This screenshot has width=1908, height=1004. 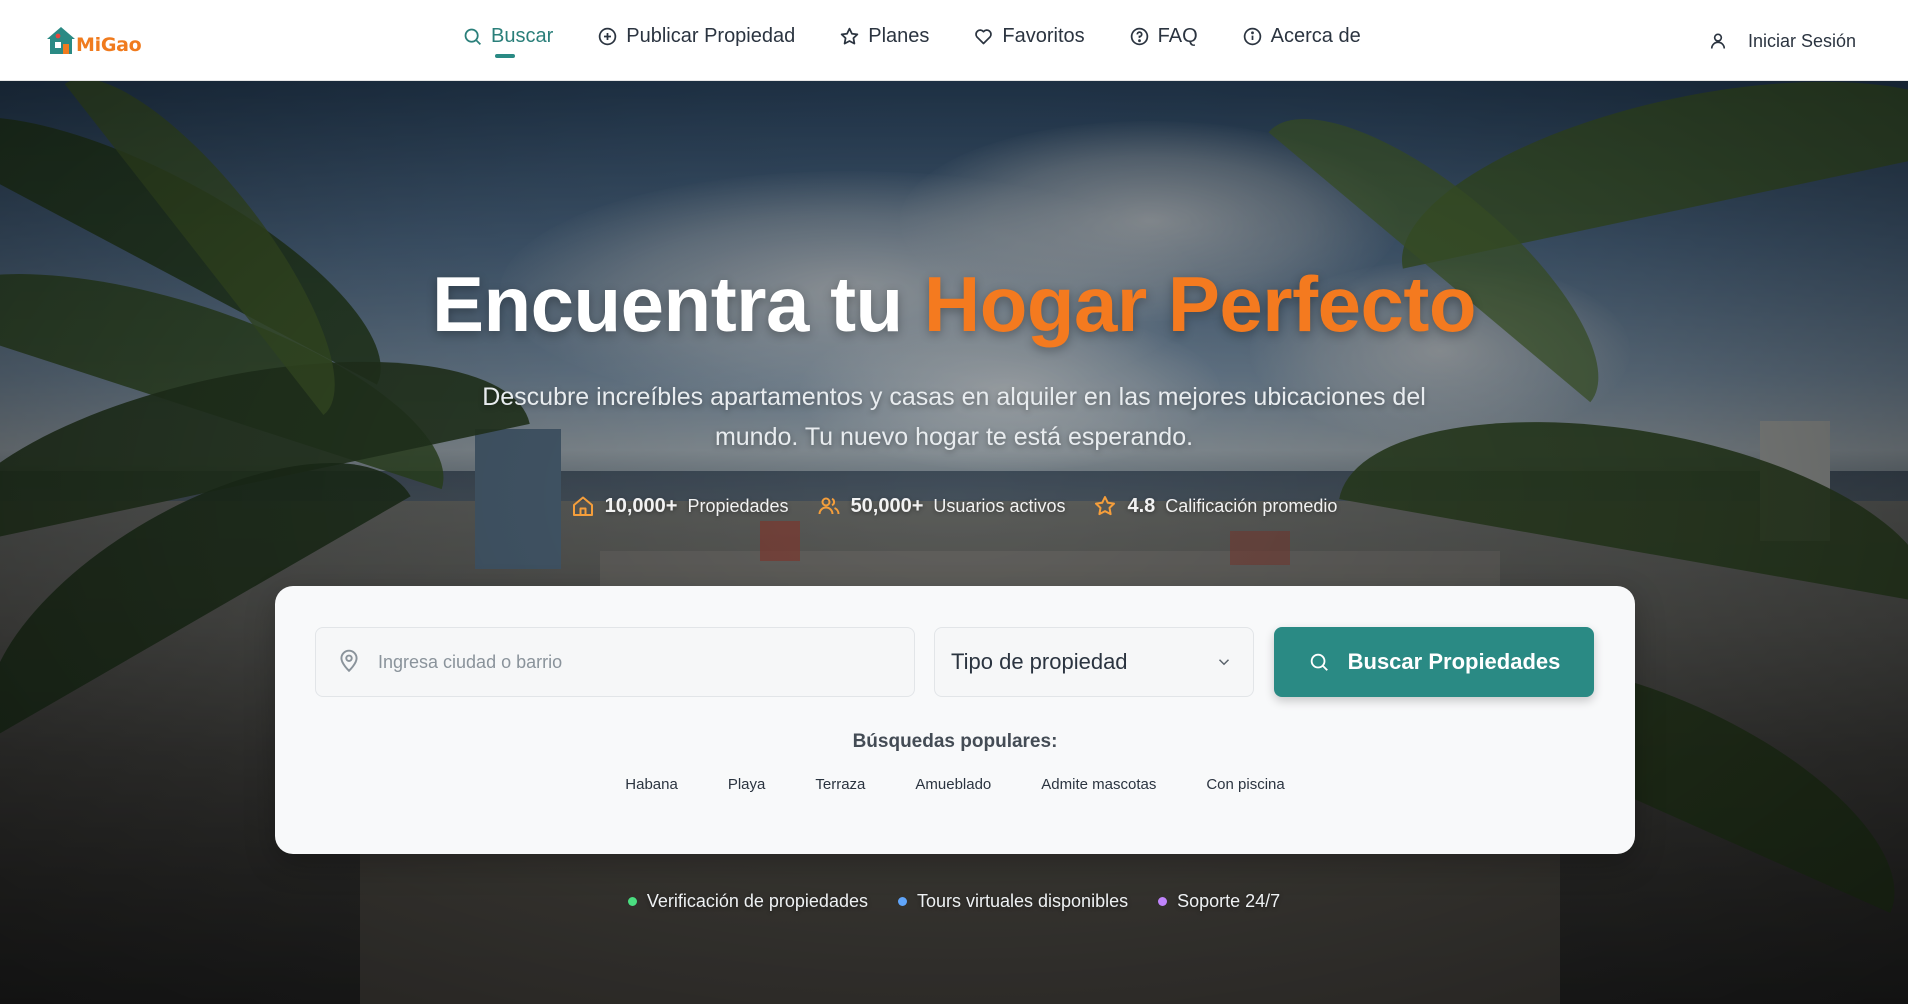 What do you see at coordinates (955, 741) in the screenshot?
I see `popular-searches-label: Búsquedas populares:` at bounding box center [955, 741].